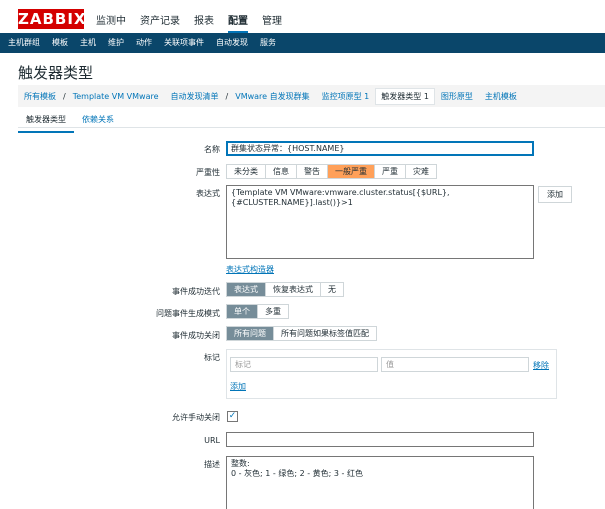 The width and height of the screenshot is (605, 509). Describe the element at coordinates (212, 357) in the screenshot. I see `tags-label: 标记` at that location.